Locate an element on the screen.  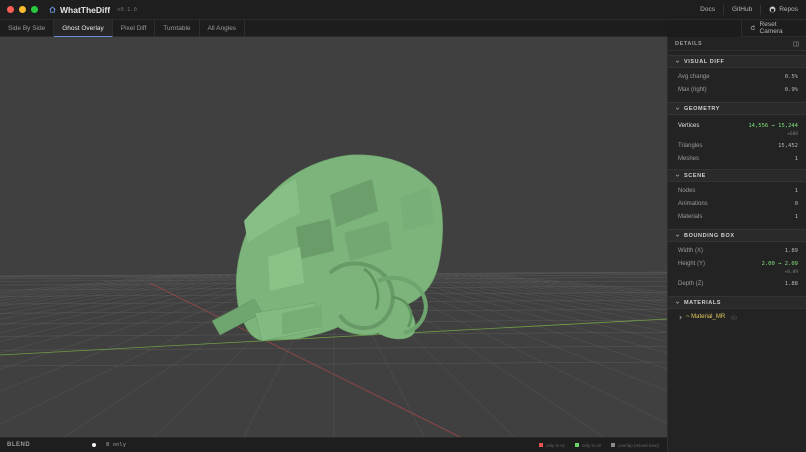
repos-link: Repos is located at coordinates (783, 9).